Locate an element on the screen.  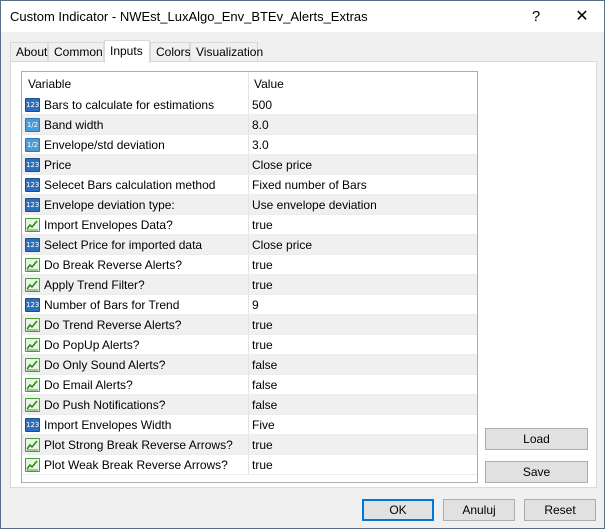
cancel-button: Anuluj is located at coordinates (479, 510).